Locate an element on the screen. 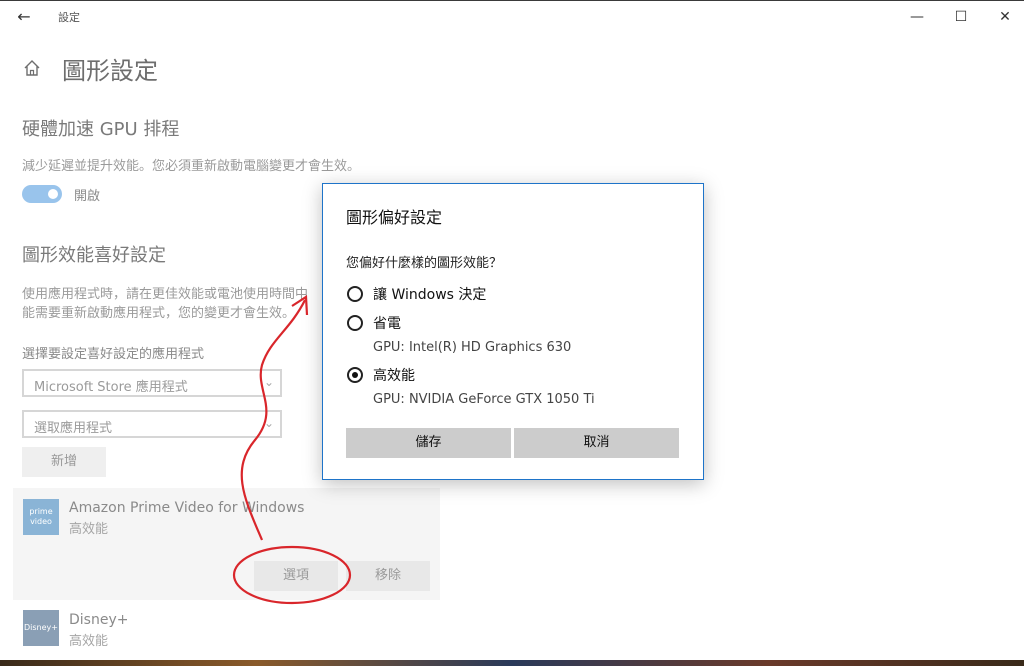  arrow-head is located at coordinates (300, 305).